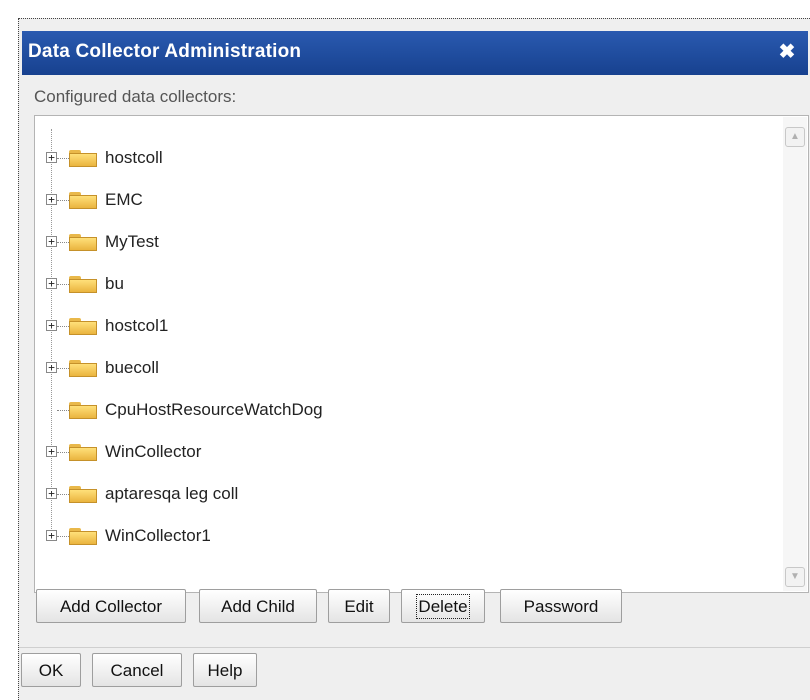 The image size is (810, 700). Describe the element at coordinates (51, 670) in the screenshot. I see `ok-button: OK` at that location.